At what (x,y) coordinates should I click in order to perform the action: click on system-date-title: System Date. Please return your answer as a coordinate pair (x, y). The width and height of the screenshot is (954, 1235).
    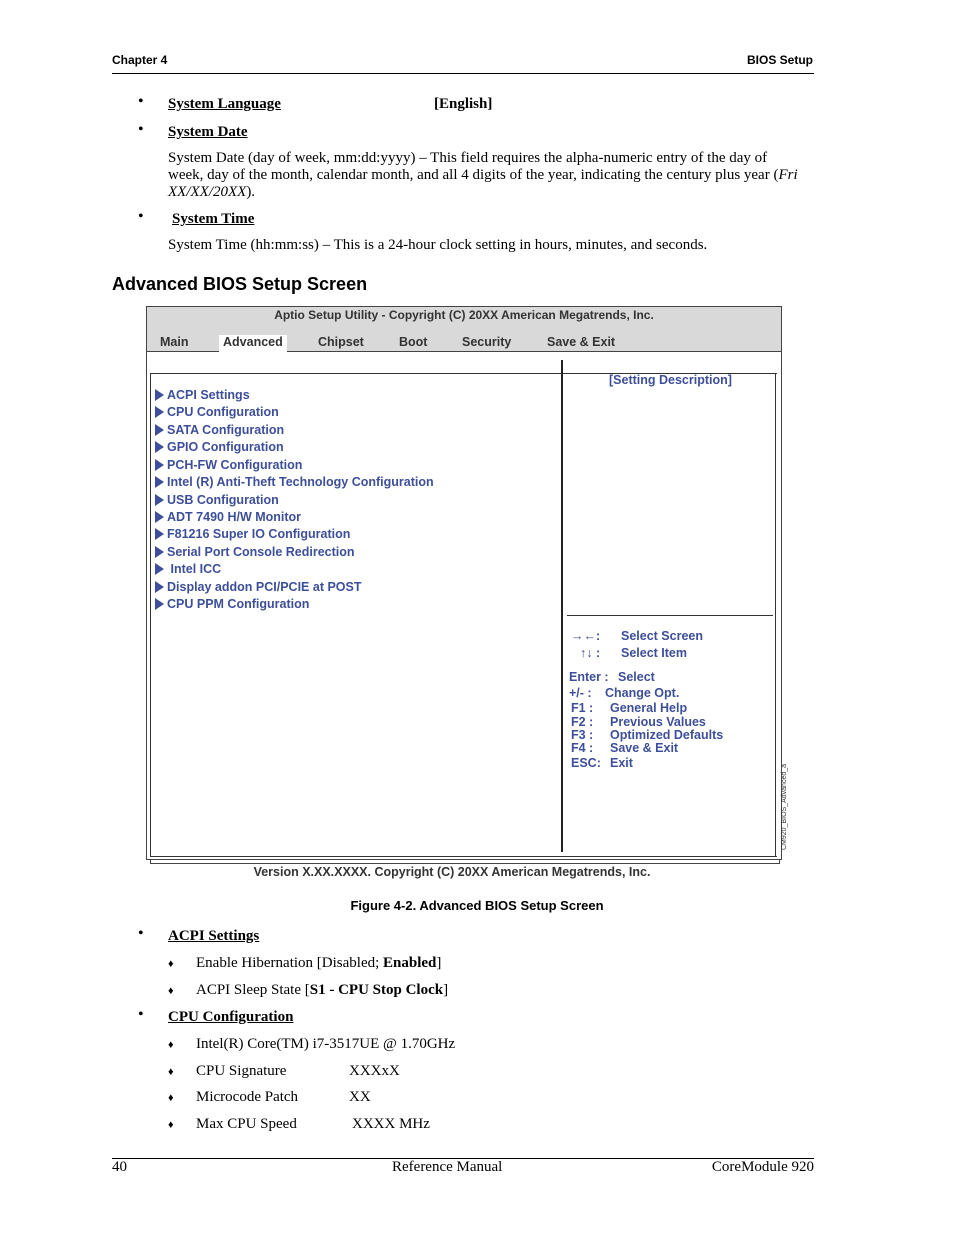
    Looking at the image, I should click on (208, 132).